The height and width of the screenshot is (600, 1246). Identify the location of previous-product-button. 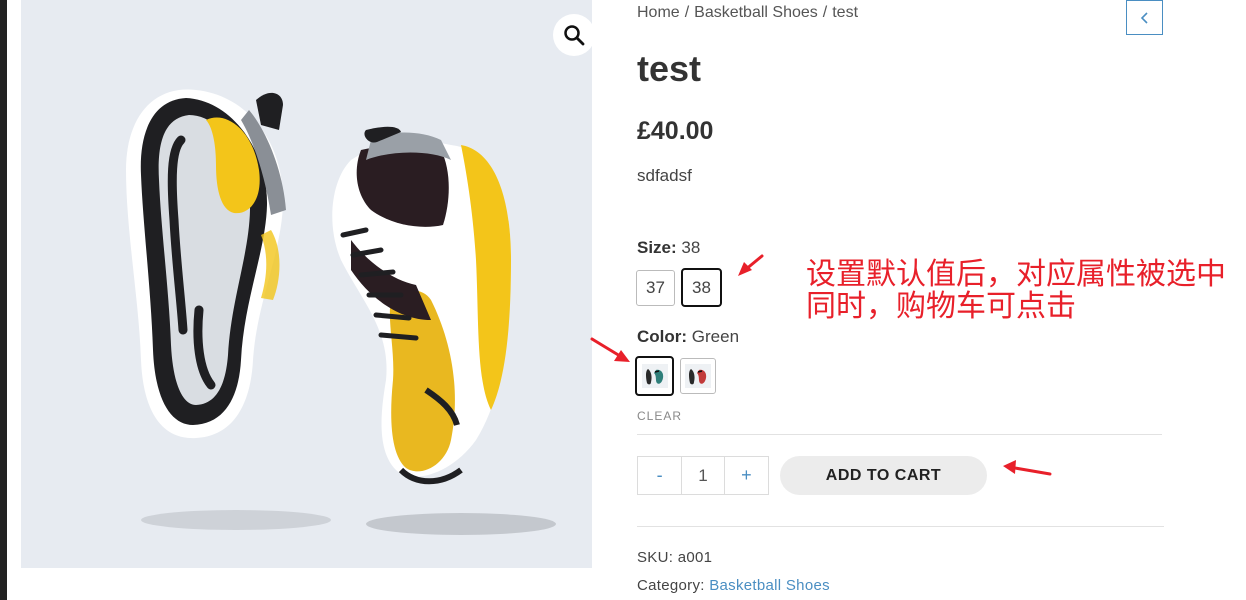
(1144, 17).